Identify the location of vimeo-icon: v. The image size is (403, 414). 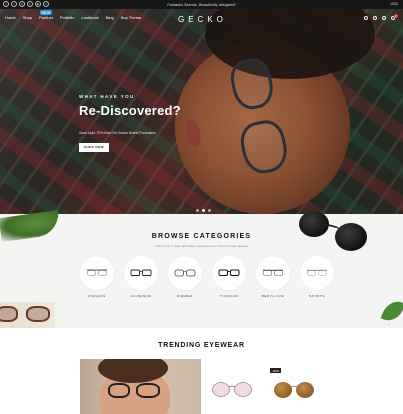
(46, 4).